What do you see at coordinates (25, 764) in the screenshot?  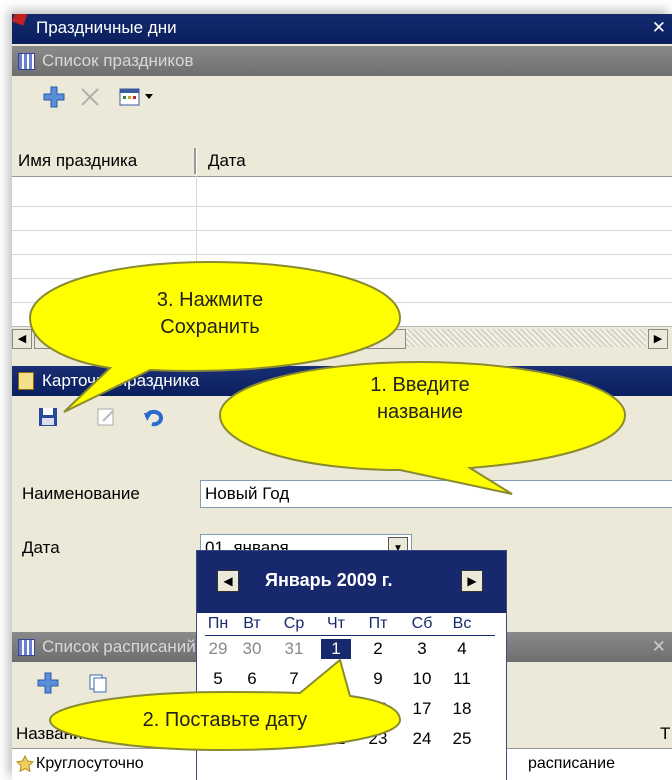 I see `star-icon` at bounding box center [25, 764].